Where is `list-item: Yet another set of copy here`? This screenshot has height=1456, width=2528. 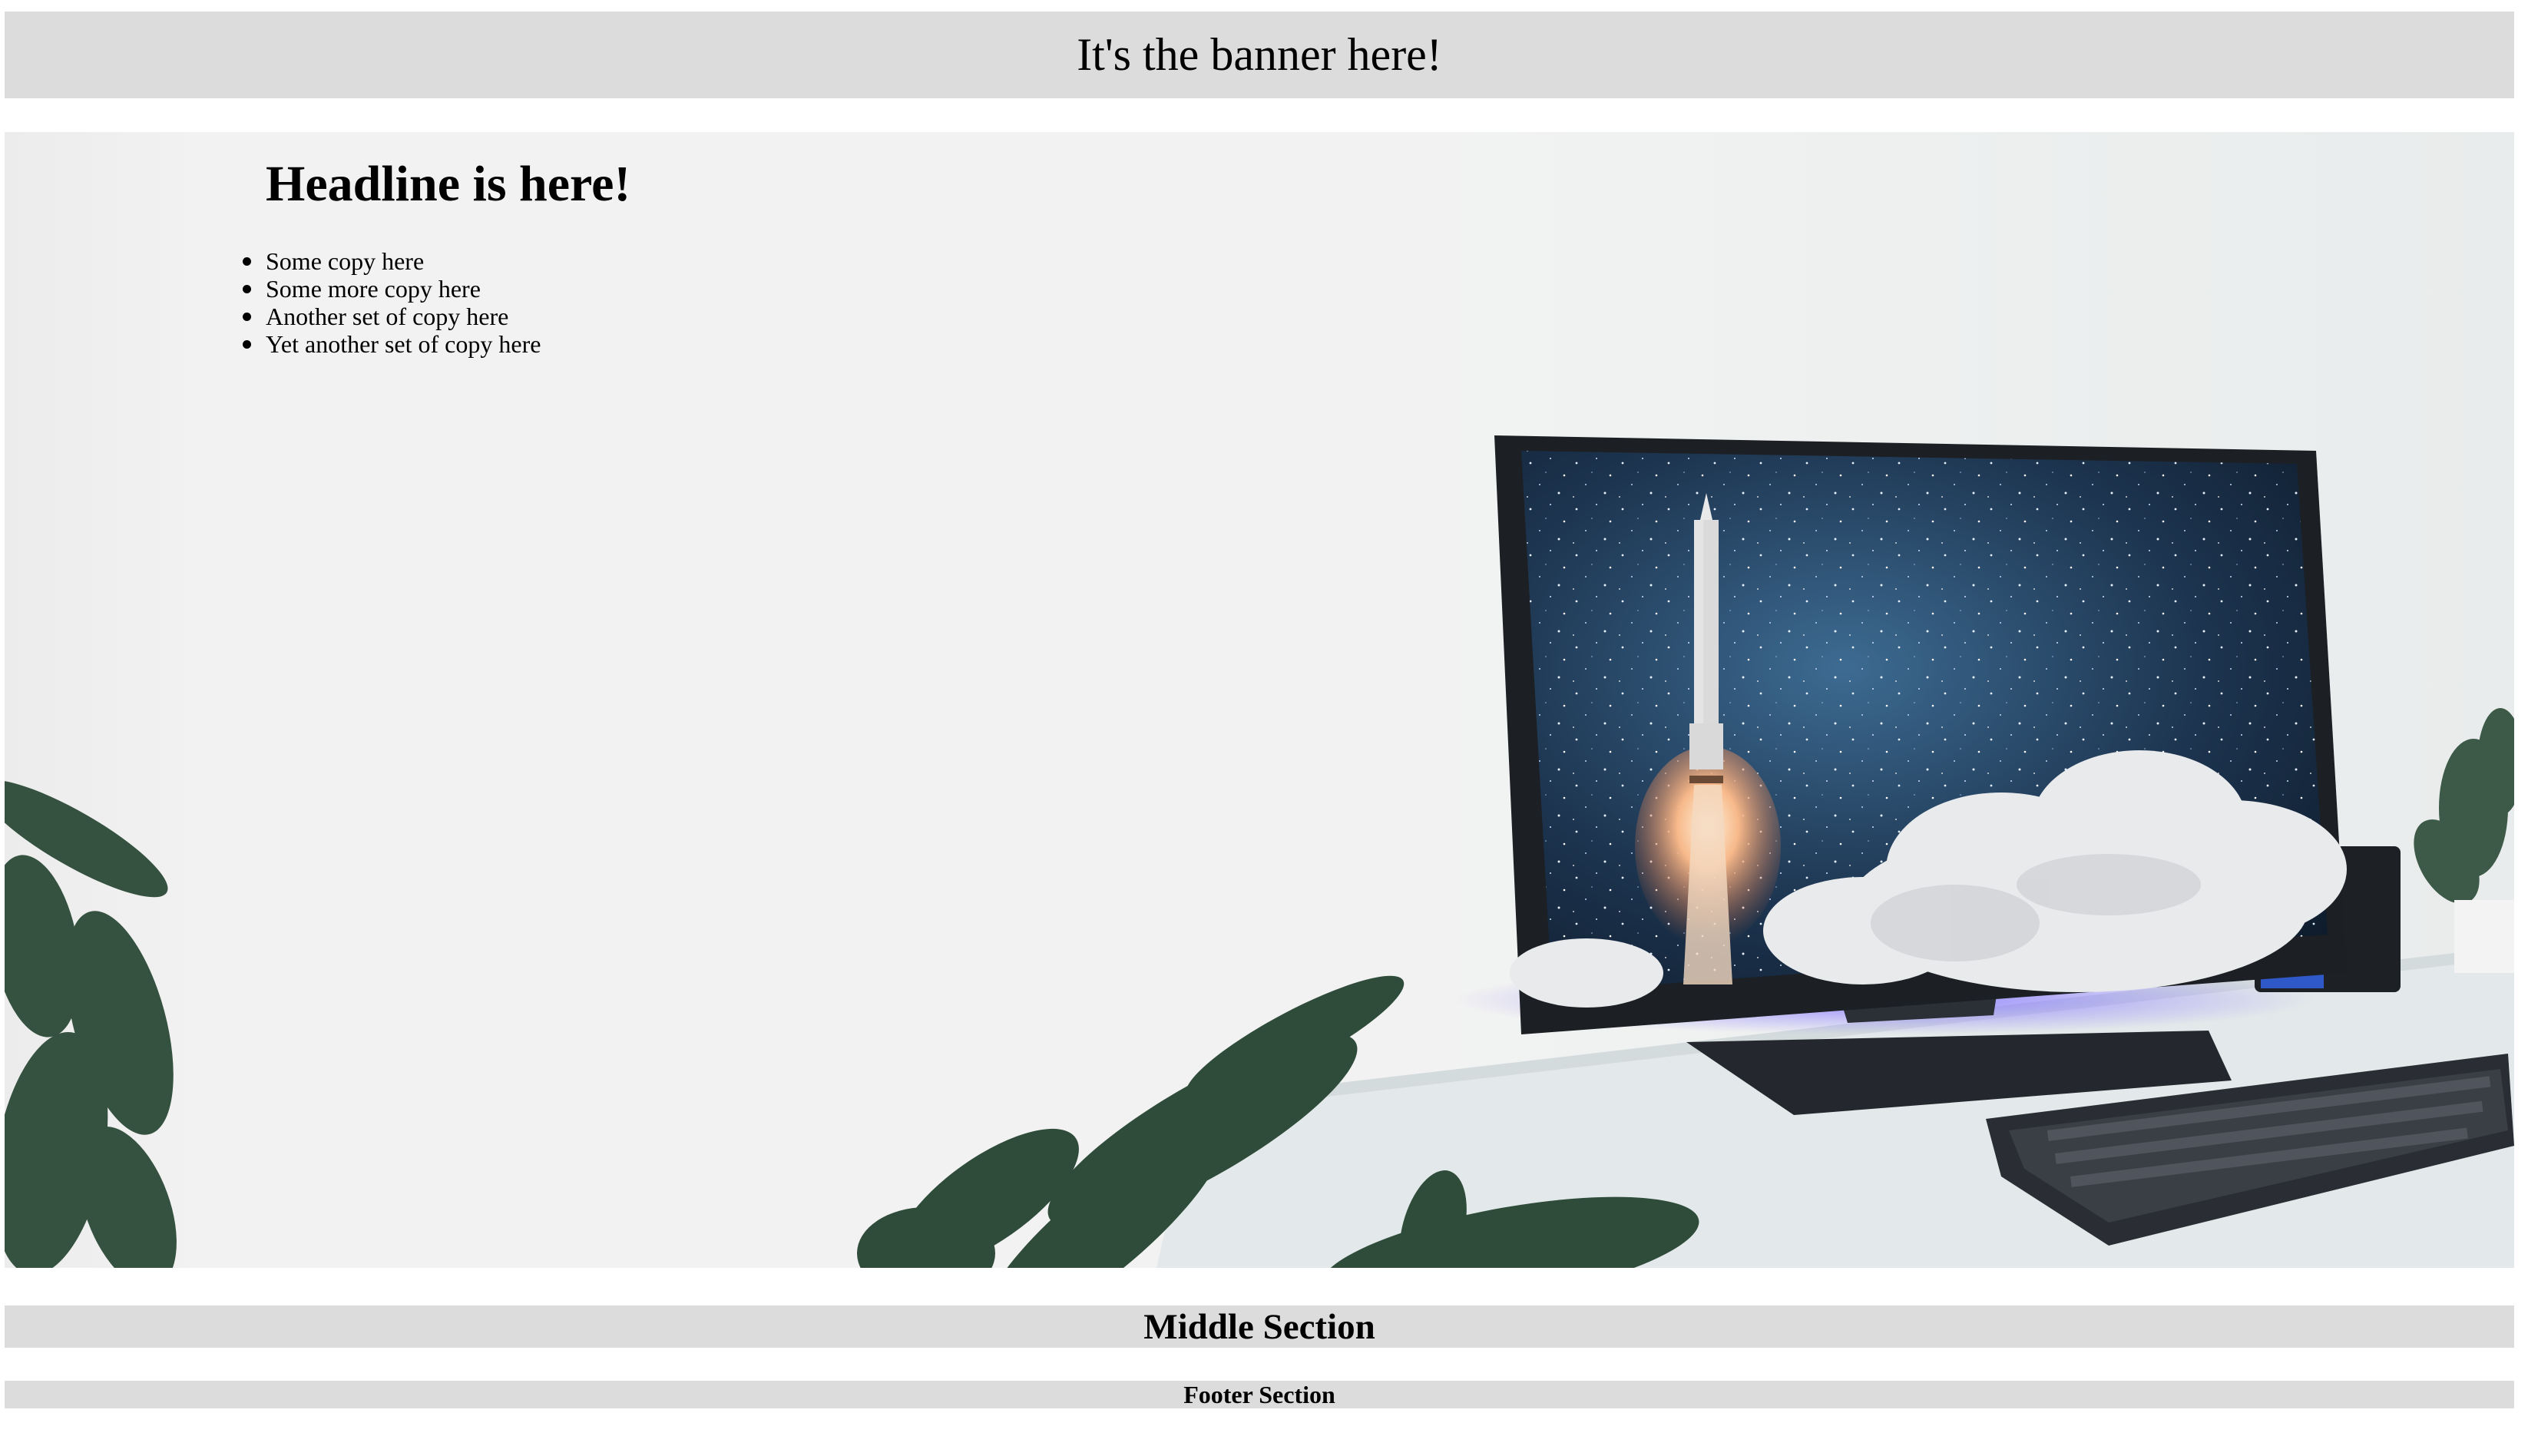
list-item: Yet another set of copy here is located at coordinates (392, 344).